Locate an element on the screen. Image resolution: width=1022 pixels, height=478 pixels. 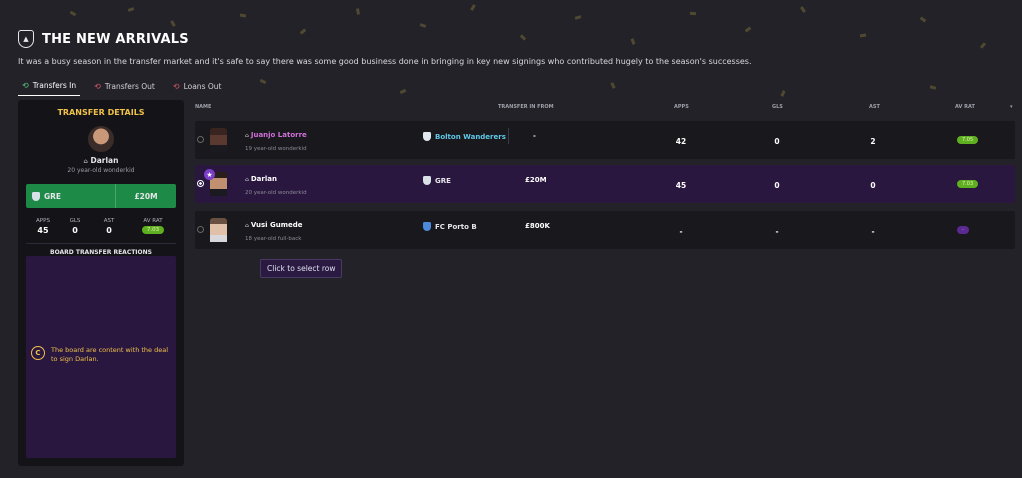
stat-assists: 0 is located at coordinates (109, 230).